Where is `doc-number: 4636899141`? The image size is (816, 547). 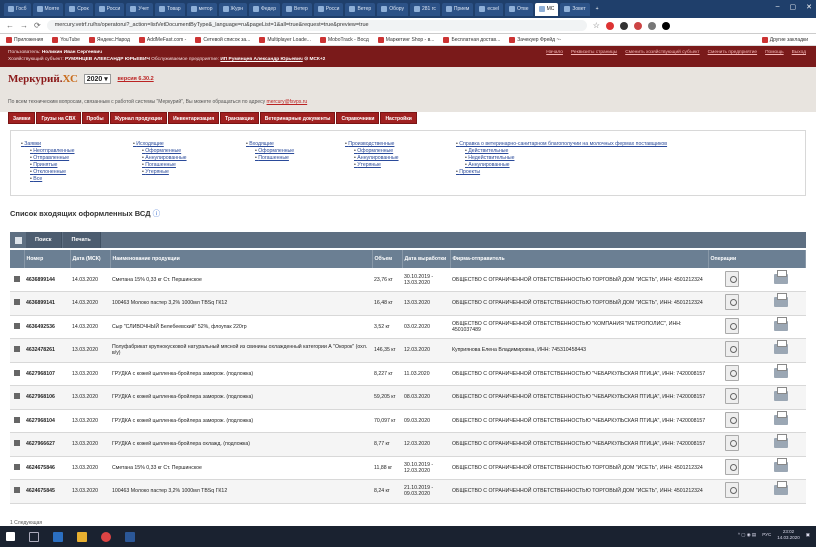
doc-number: 4636899141 is located at coordinates (47, 303).